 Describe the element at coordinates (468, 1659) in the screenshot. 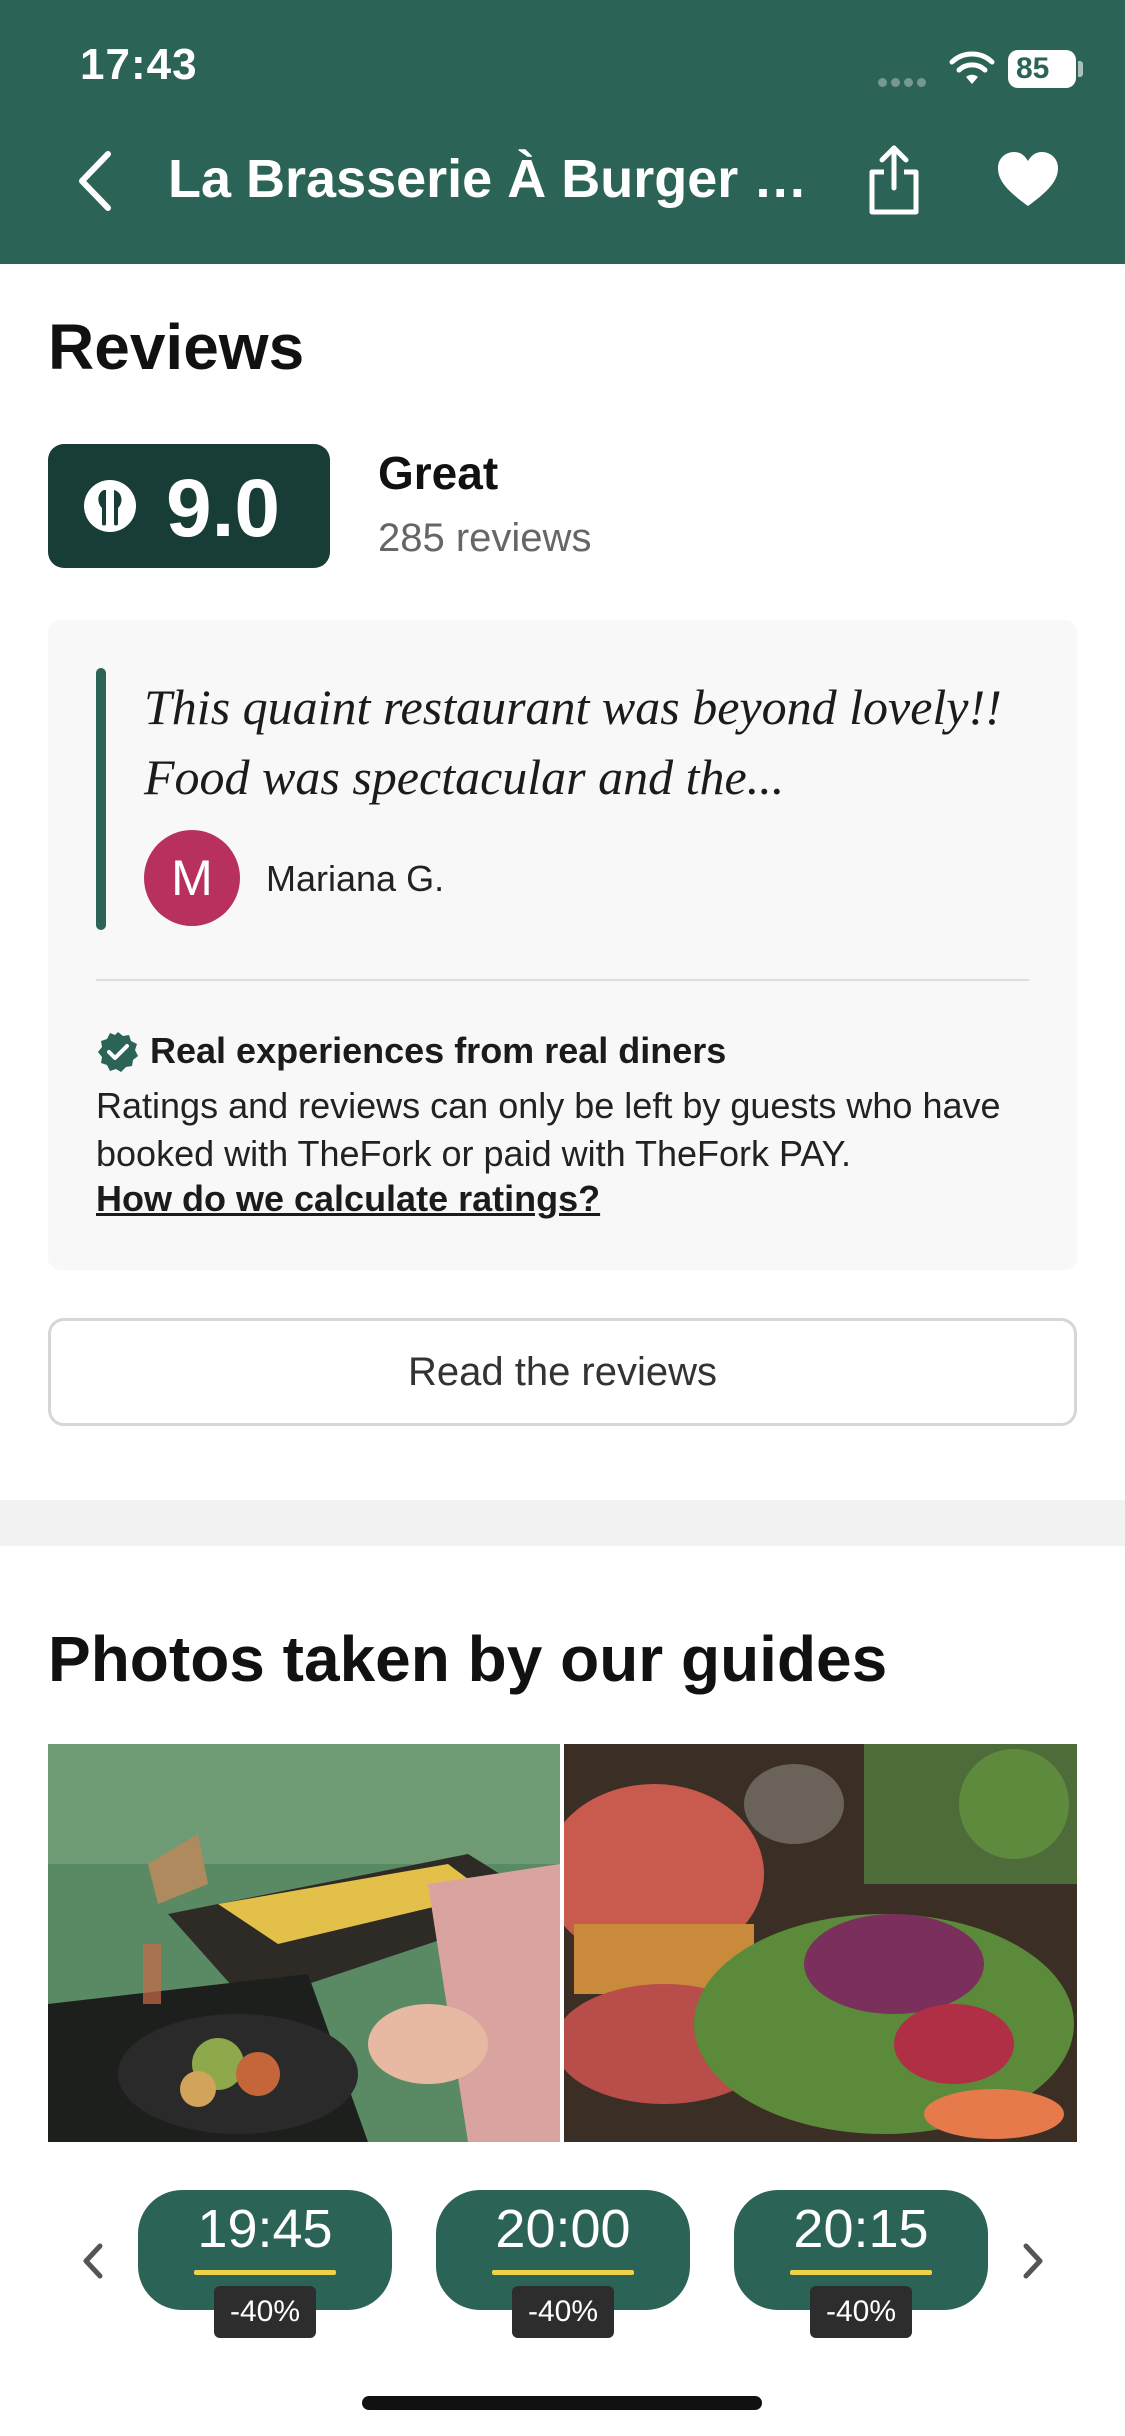

I see `photos-heading: Photos taken by our guides` at that location.